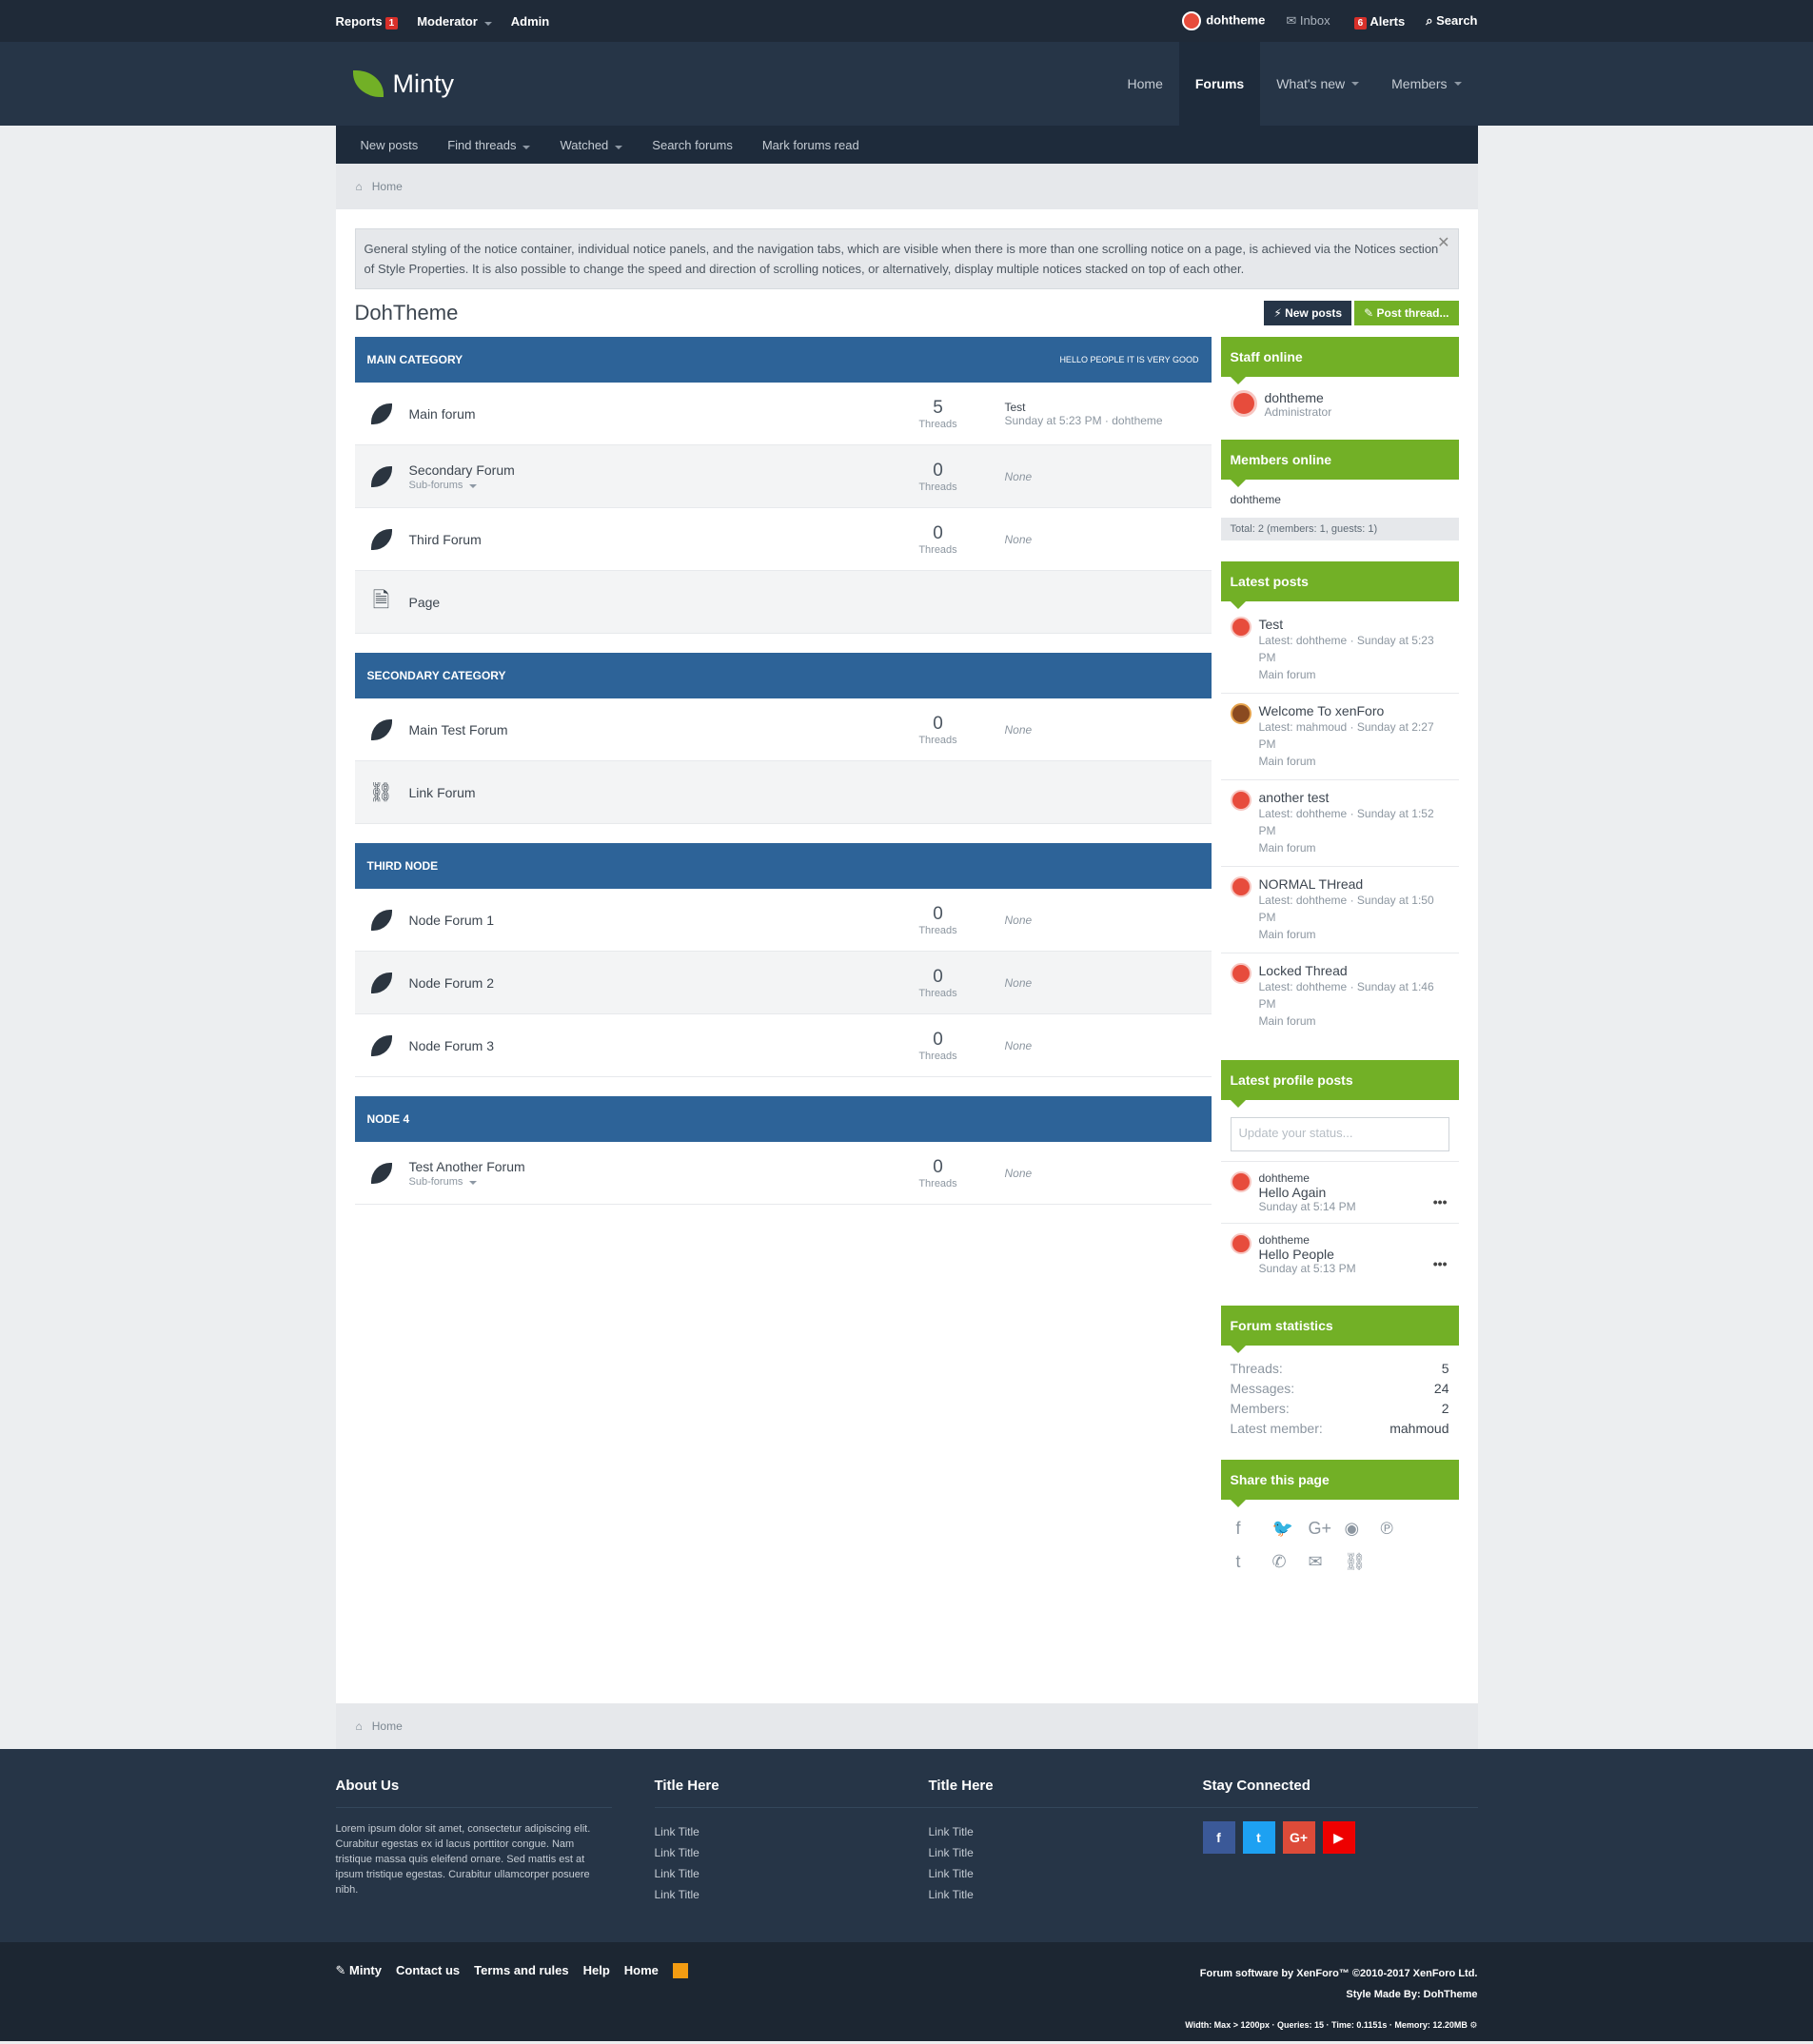 The image size is (1813, 2044). Describe the element at coordinates (647, 921) in the screenshot. I see `forum-title: Node Forum 1` at that location.